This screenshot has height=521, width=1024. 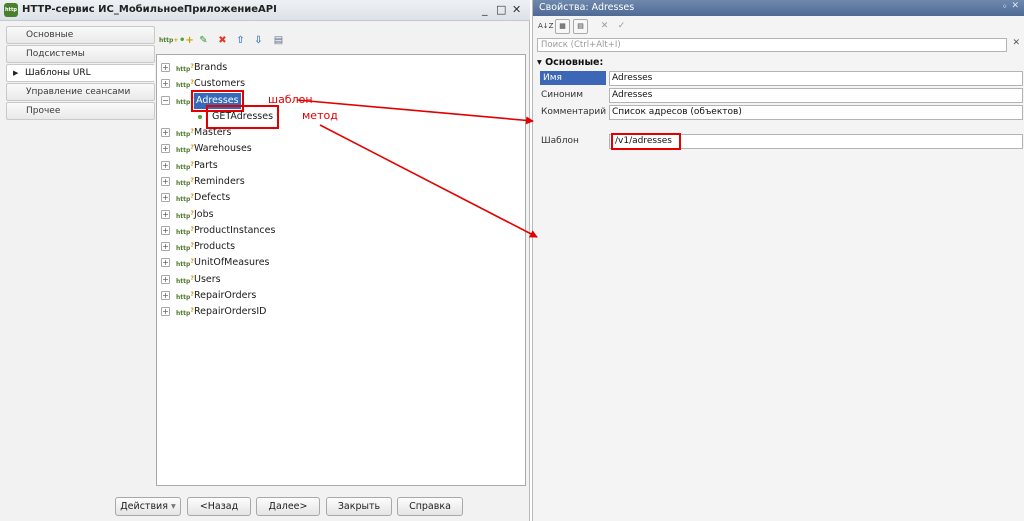 What do you see at coordinates (816, 95) in the screenshot?
I see `synonym-field: Adresses` at bounding box center [816, 95].